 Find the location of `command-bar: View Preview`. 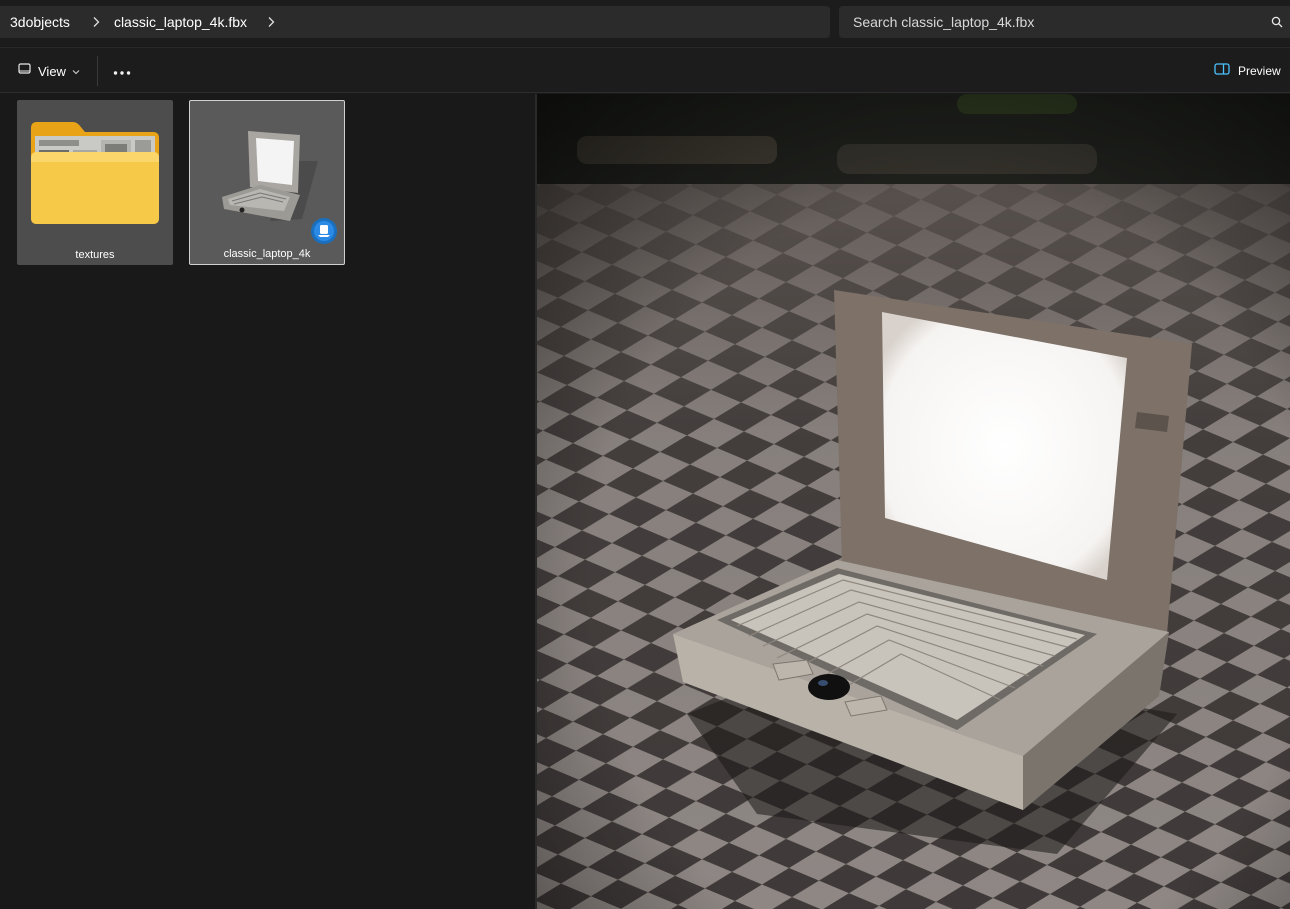

command-bar: View Preview is located at coordinates (645, 70).